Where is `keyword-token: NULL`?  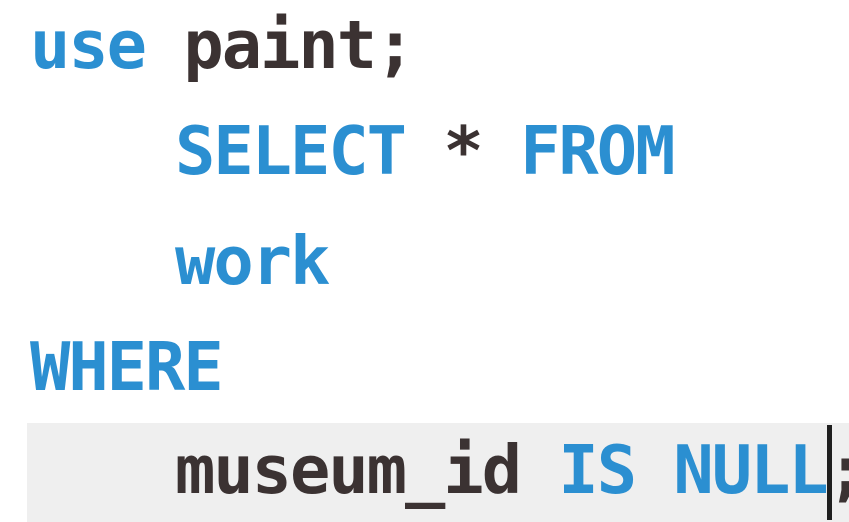
keyword-token: NULL is located at coordinates (750, 470).